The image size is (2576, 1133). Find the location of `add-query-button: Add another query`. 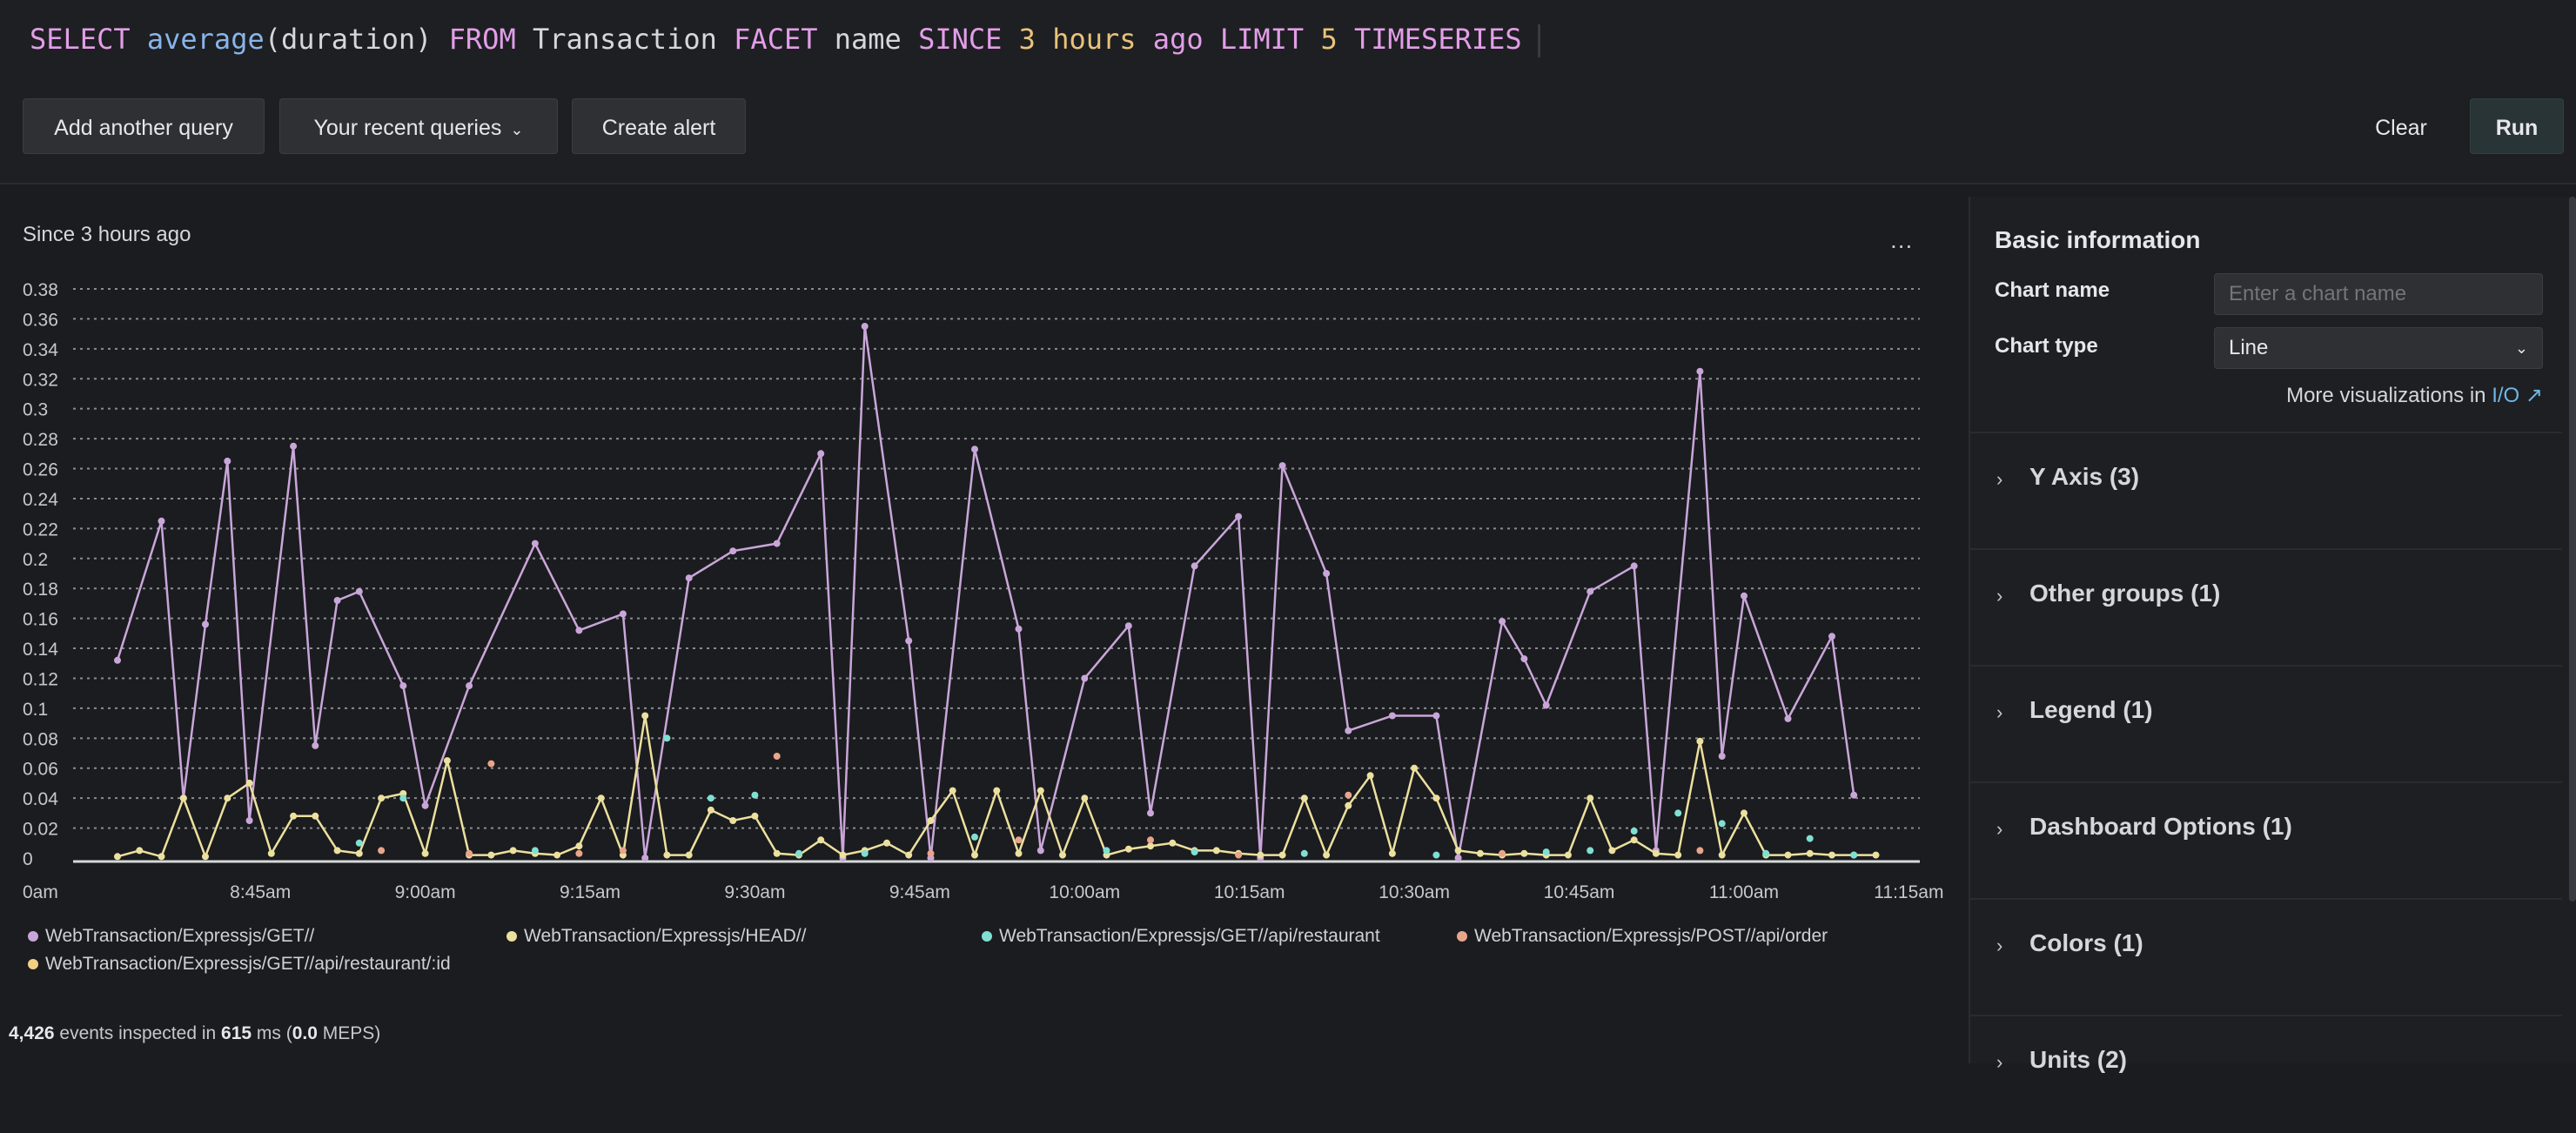

add-query-button: Add another query is located at coordinates (144, 126).